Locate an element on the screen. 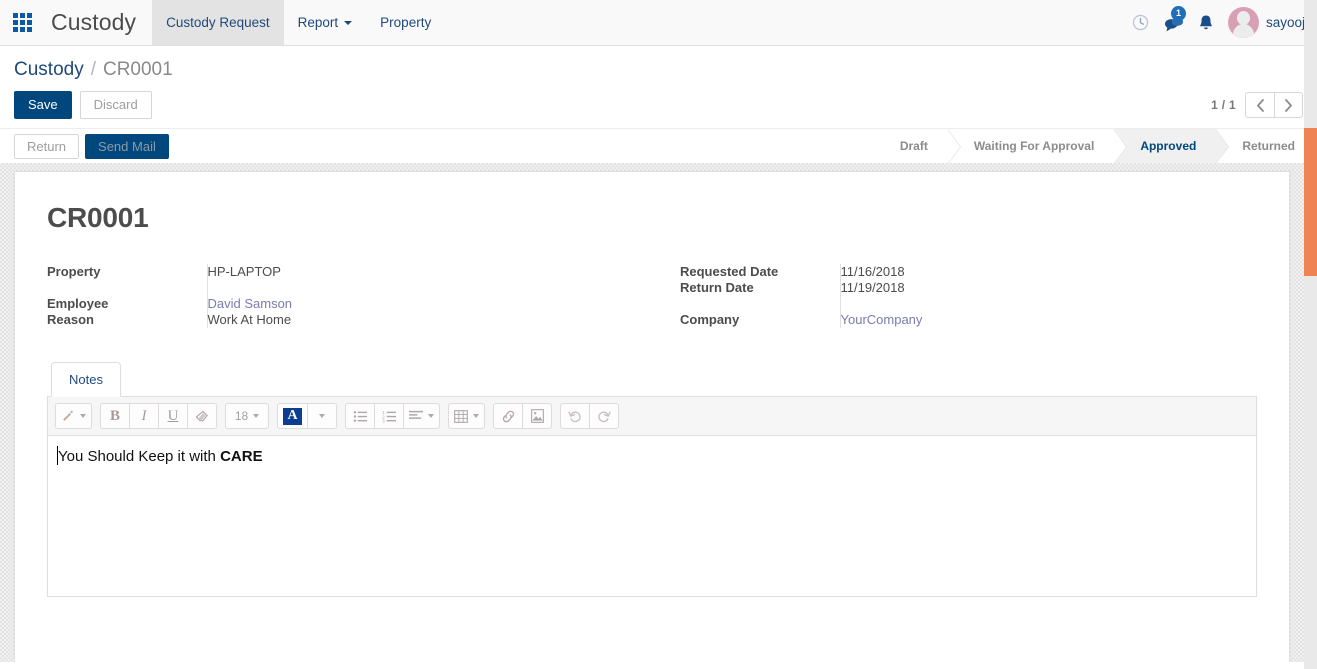 The width and height of the screenshot is (1317, 669). status-step-waiting-for-approval: Waiting For Approval is located at coordinates (1037, 146).